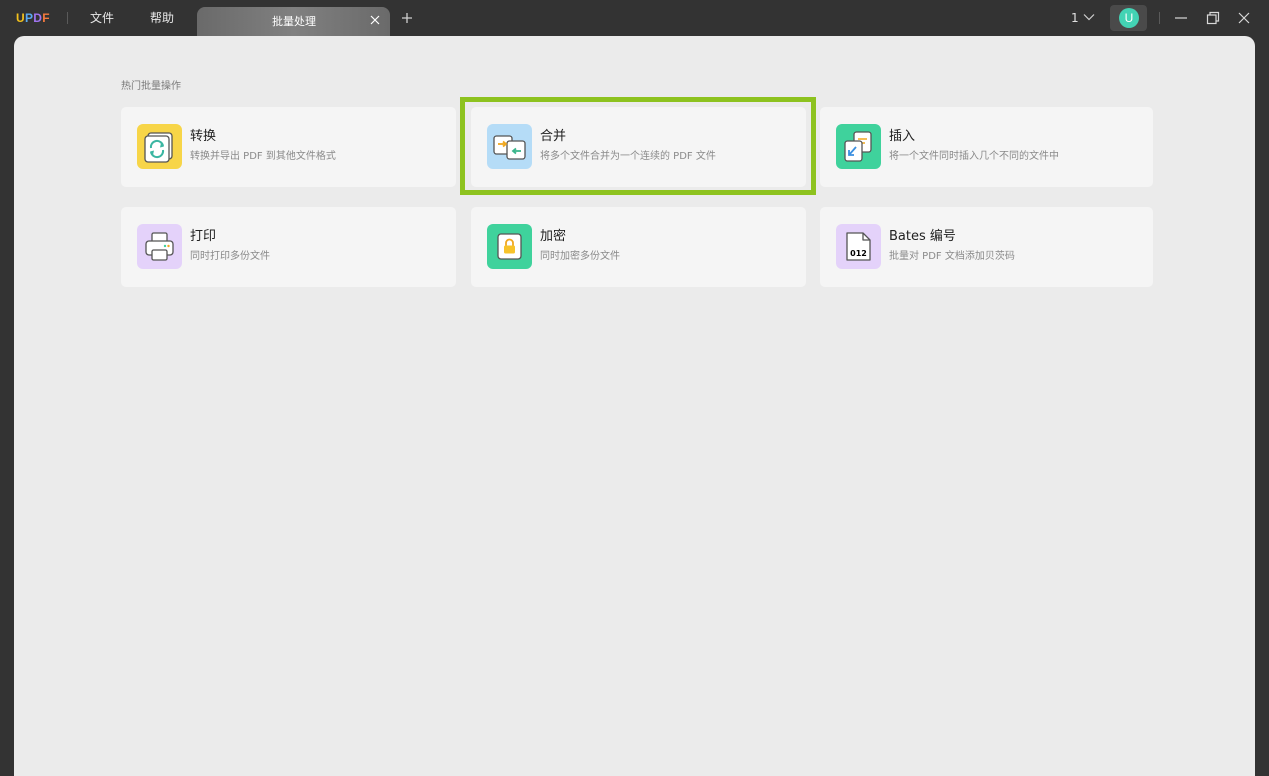  Describe the element at coordinates (922, 236) in the screenshot. I see `card-title: Bates 编号` at that location.